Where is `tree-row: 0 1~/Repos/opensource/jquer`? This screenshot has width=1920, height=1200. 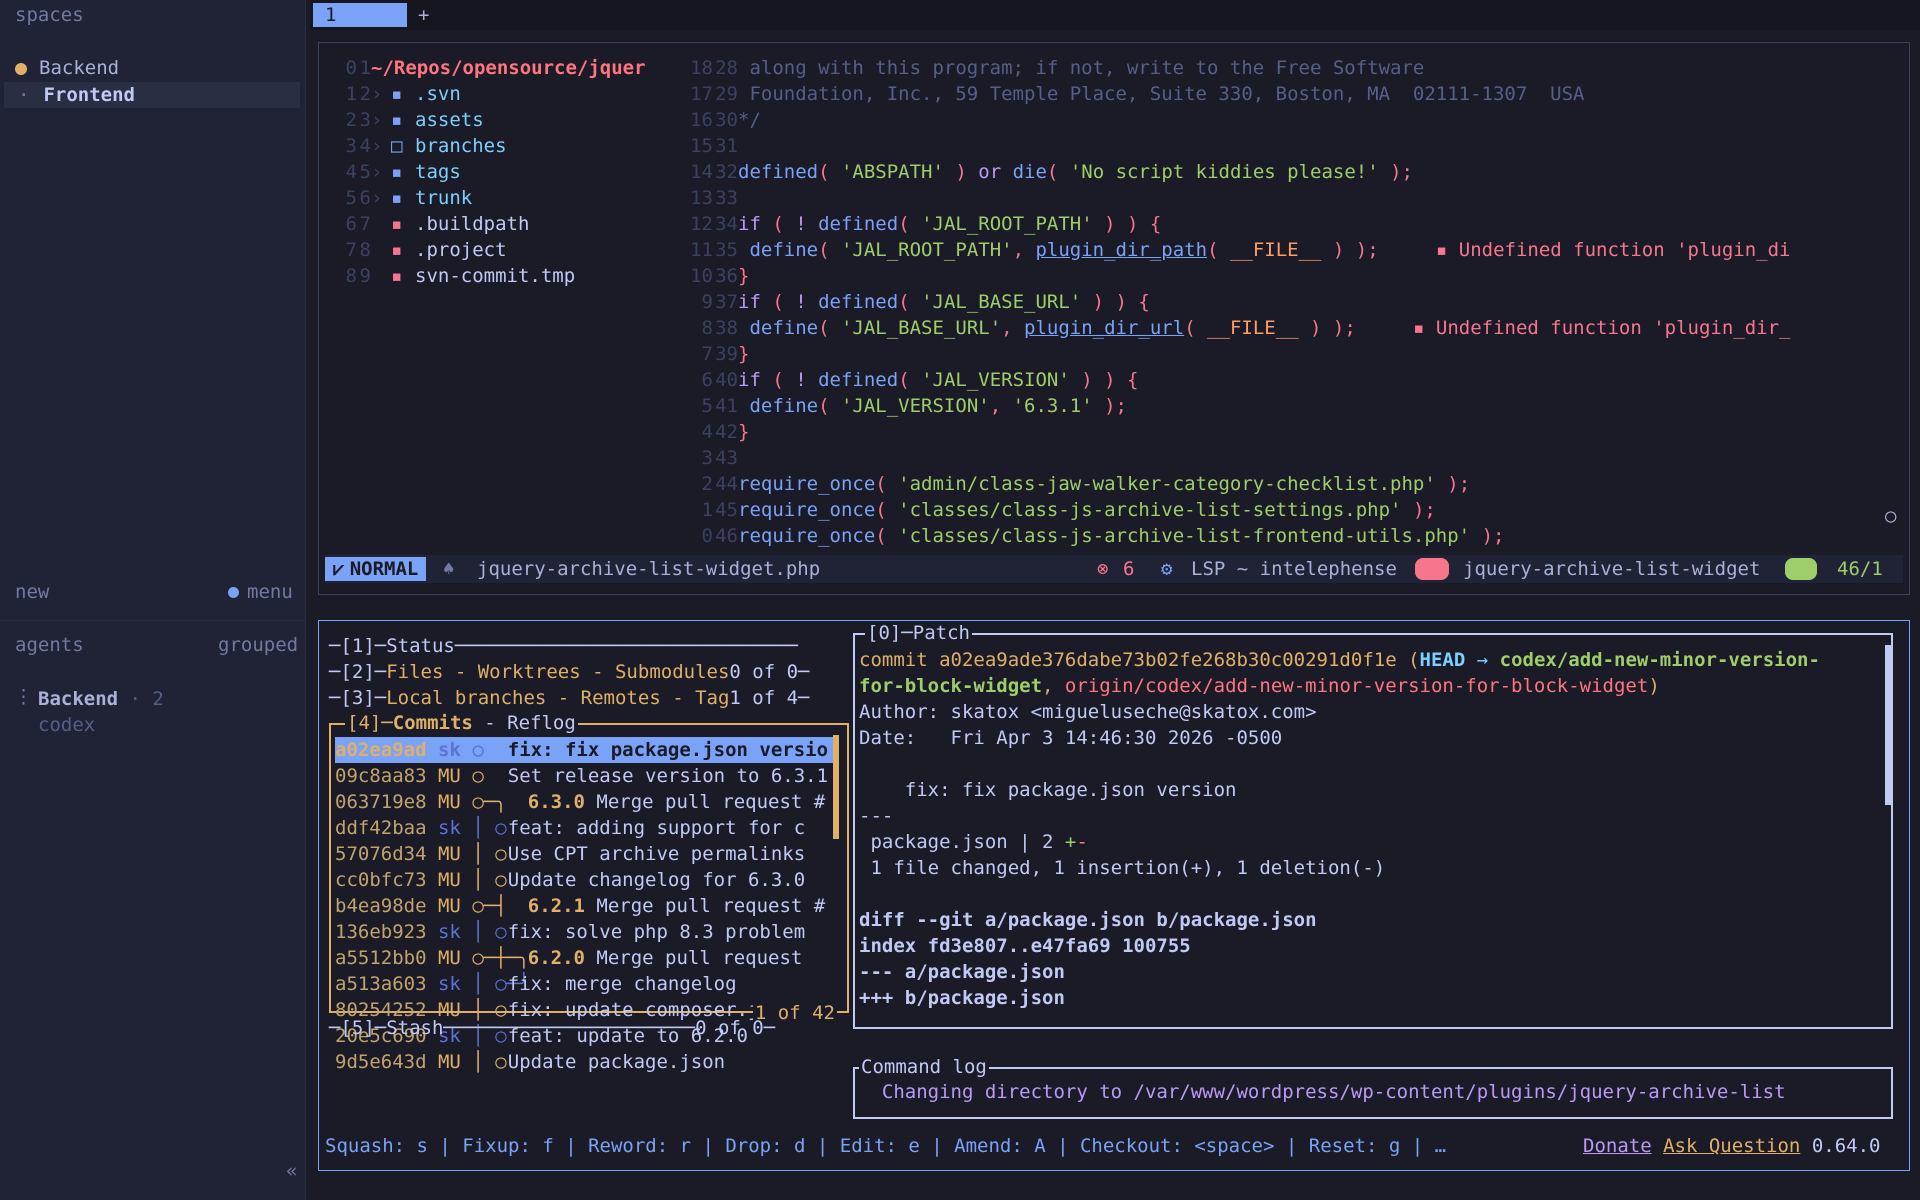
tree-row: 0 1~/Repos/opensource/jquer is located at coordinates (487, 68).